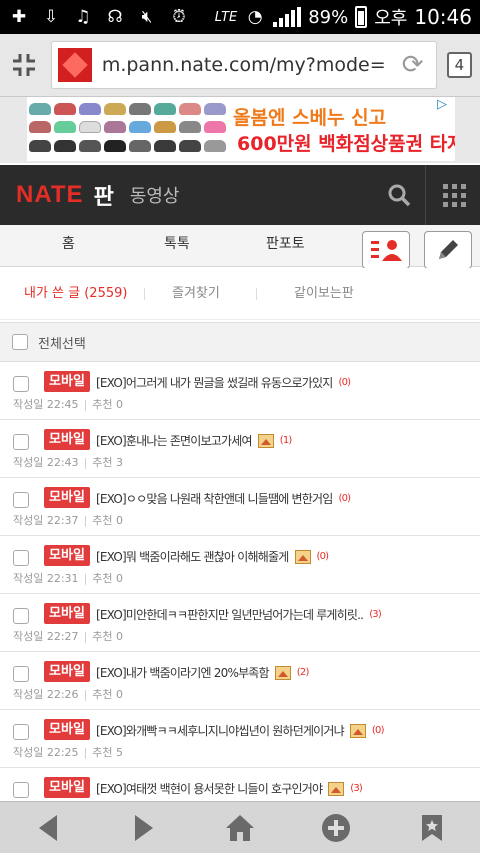 The image size is (480, 853). I want to click on forward-arrow-icon, so click(144, 827).